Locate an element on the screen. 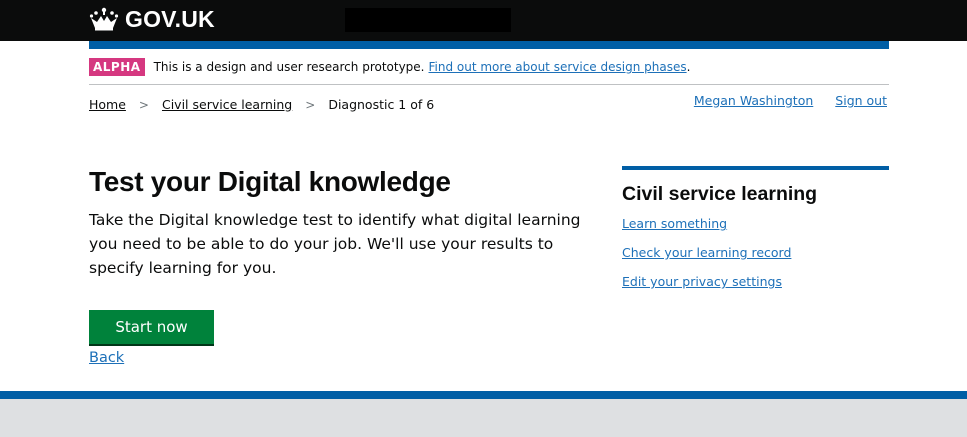 The image size is (967, 437). crown-icon is located at coordinates (104, 19).